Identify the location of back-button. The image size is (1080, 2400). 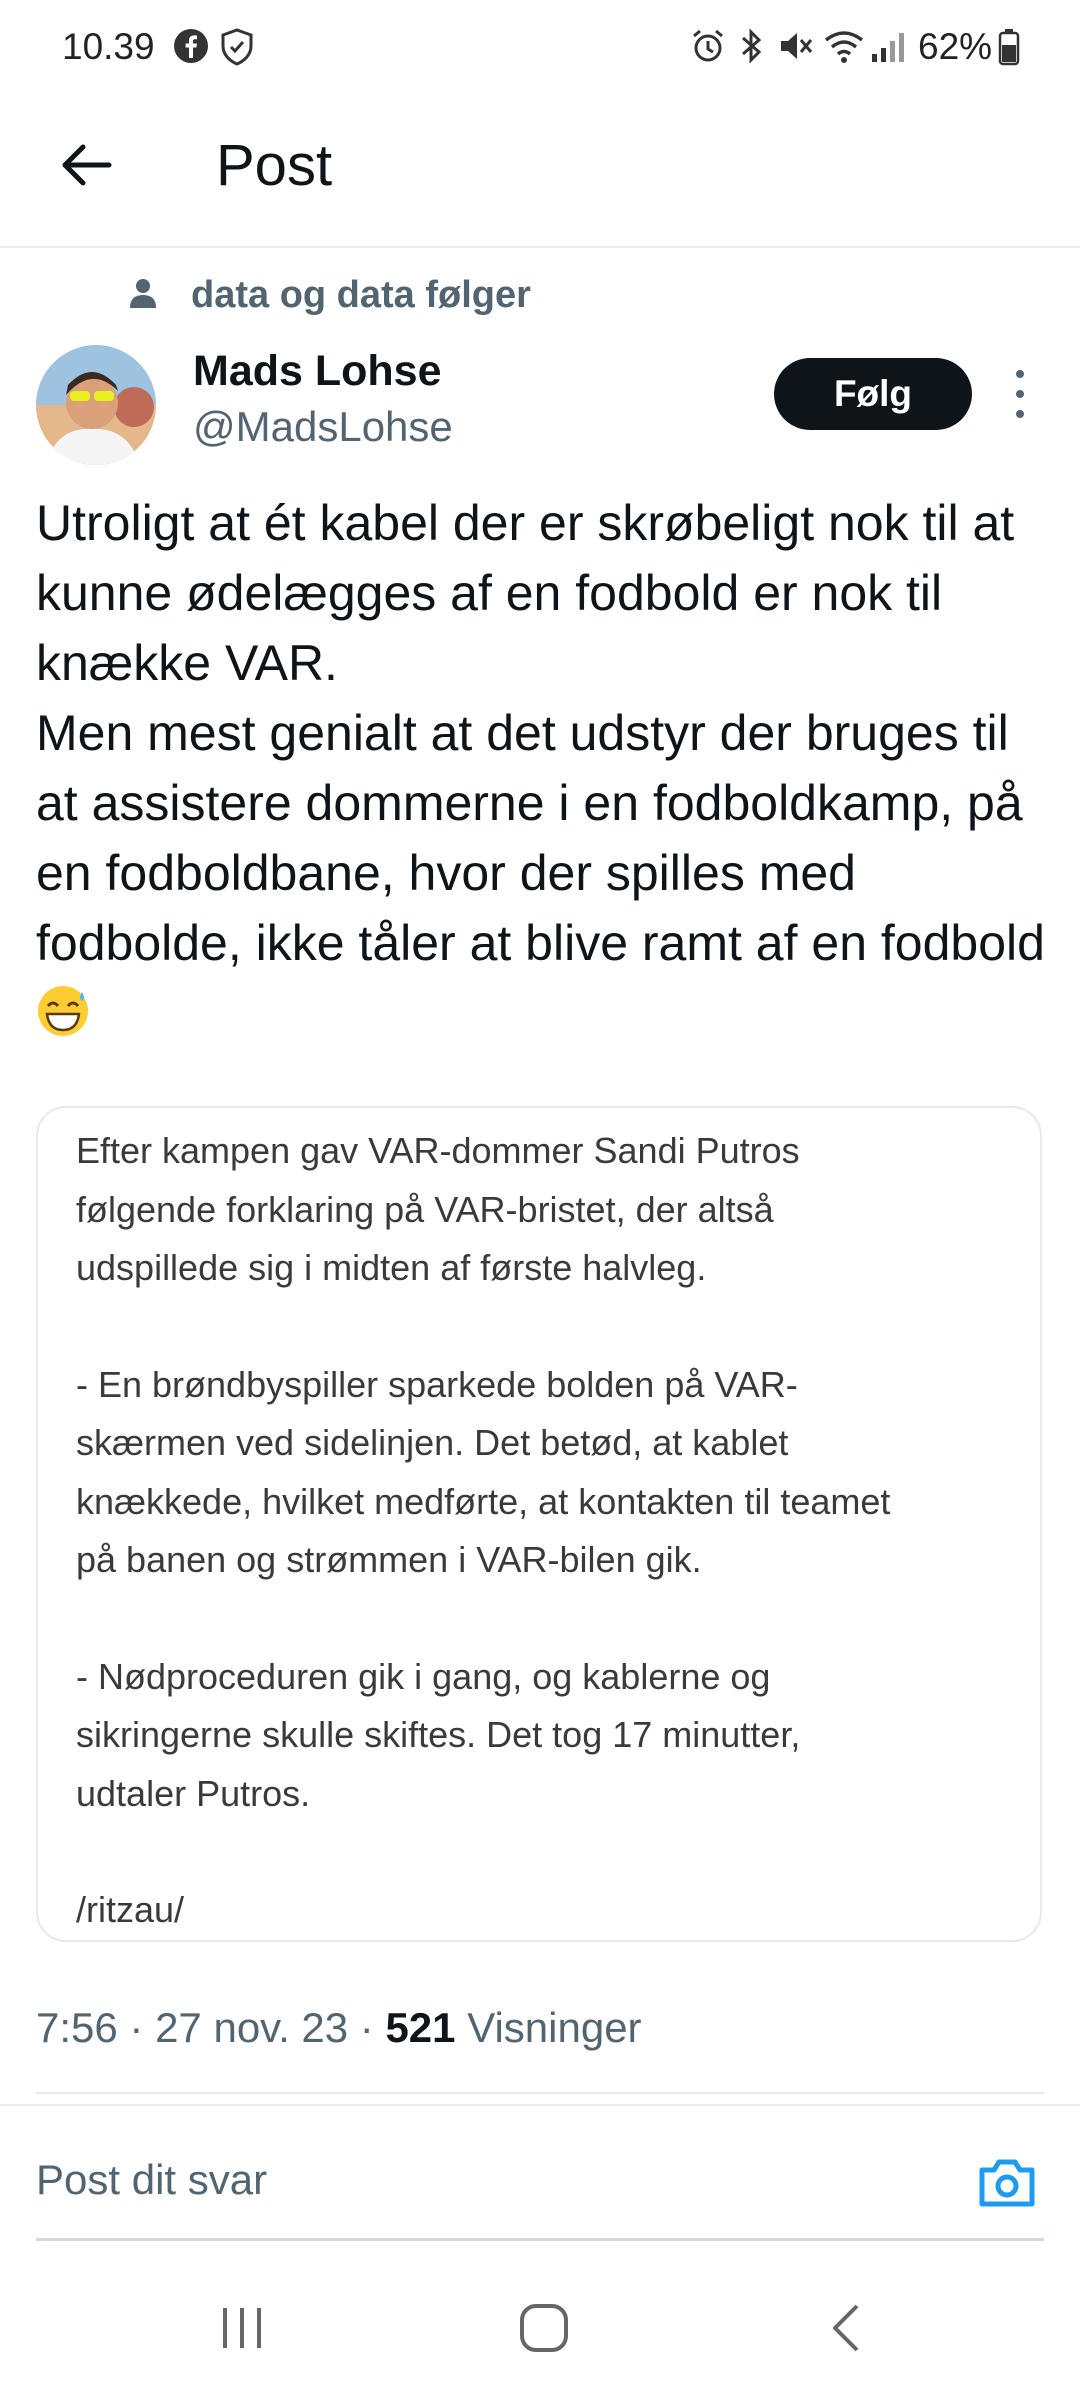
(85, 165).